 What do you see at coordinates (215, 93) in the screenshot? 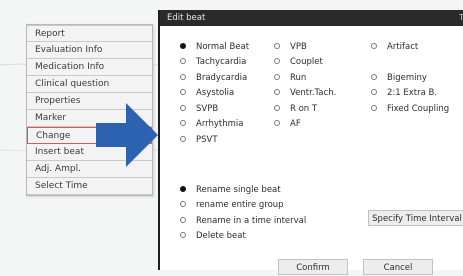
I see `beat-type-label: Asystolia` at bounding box center [215, 93].